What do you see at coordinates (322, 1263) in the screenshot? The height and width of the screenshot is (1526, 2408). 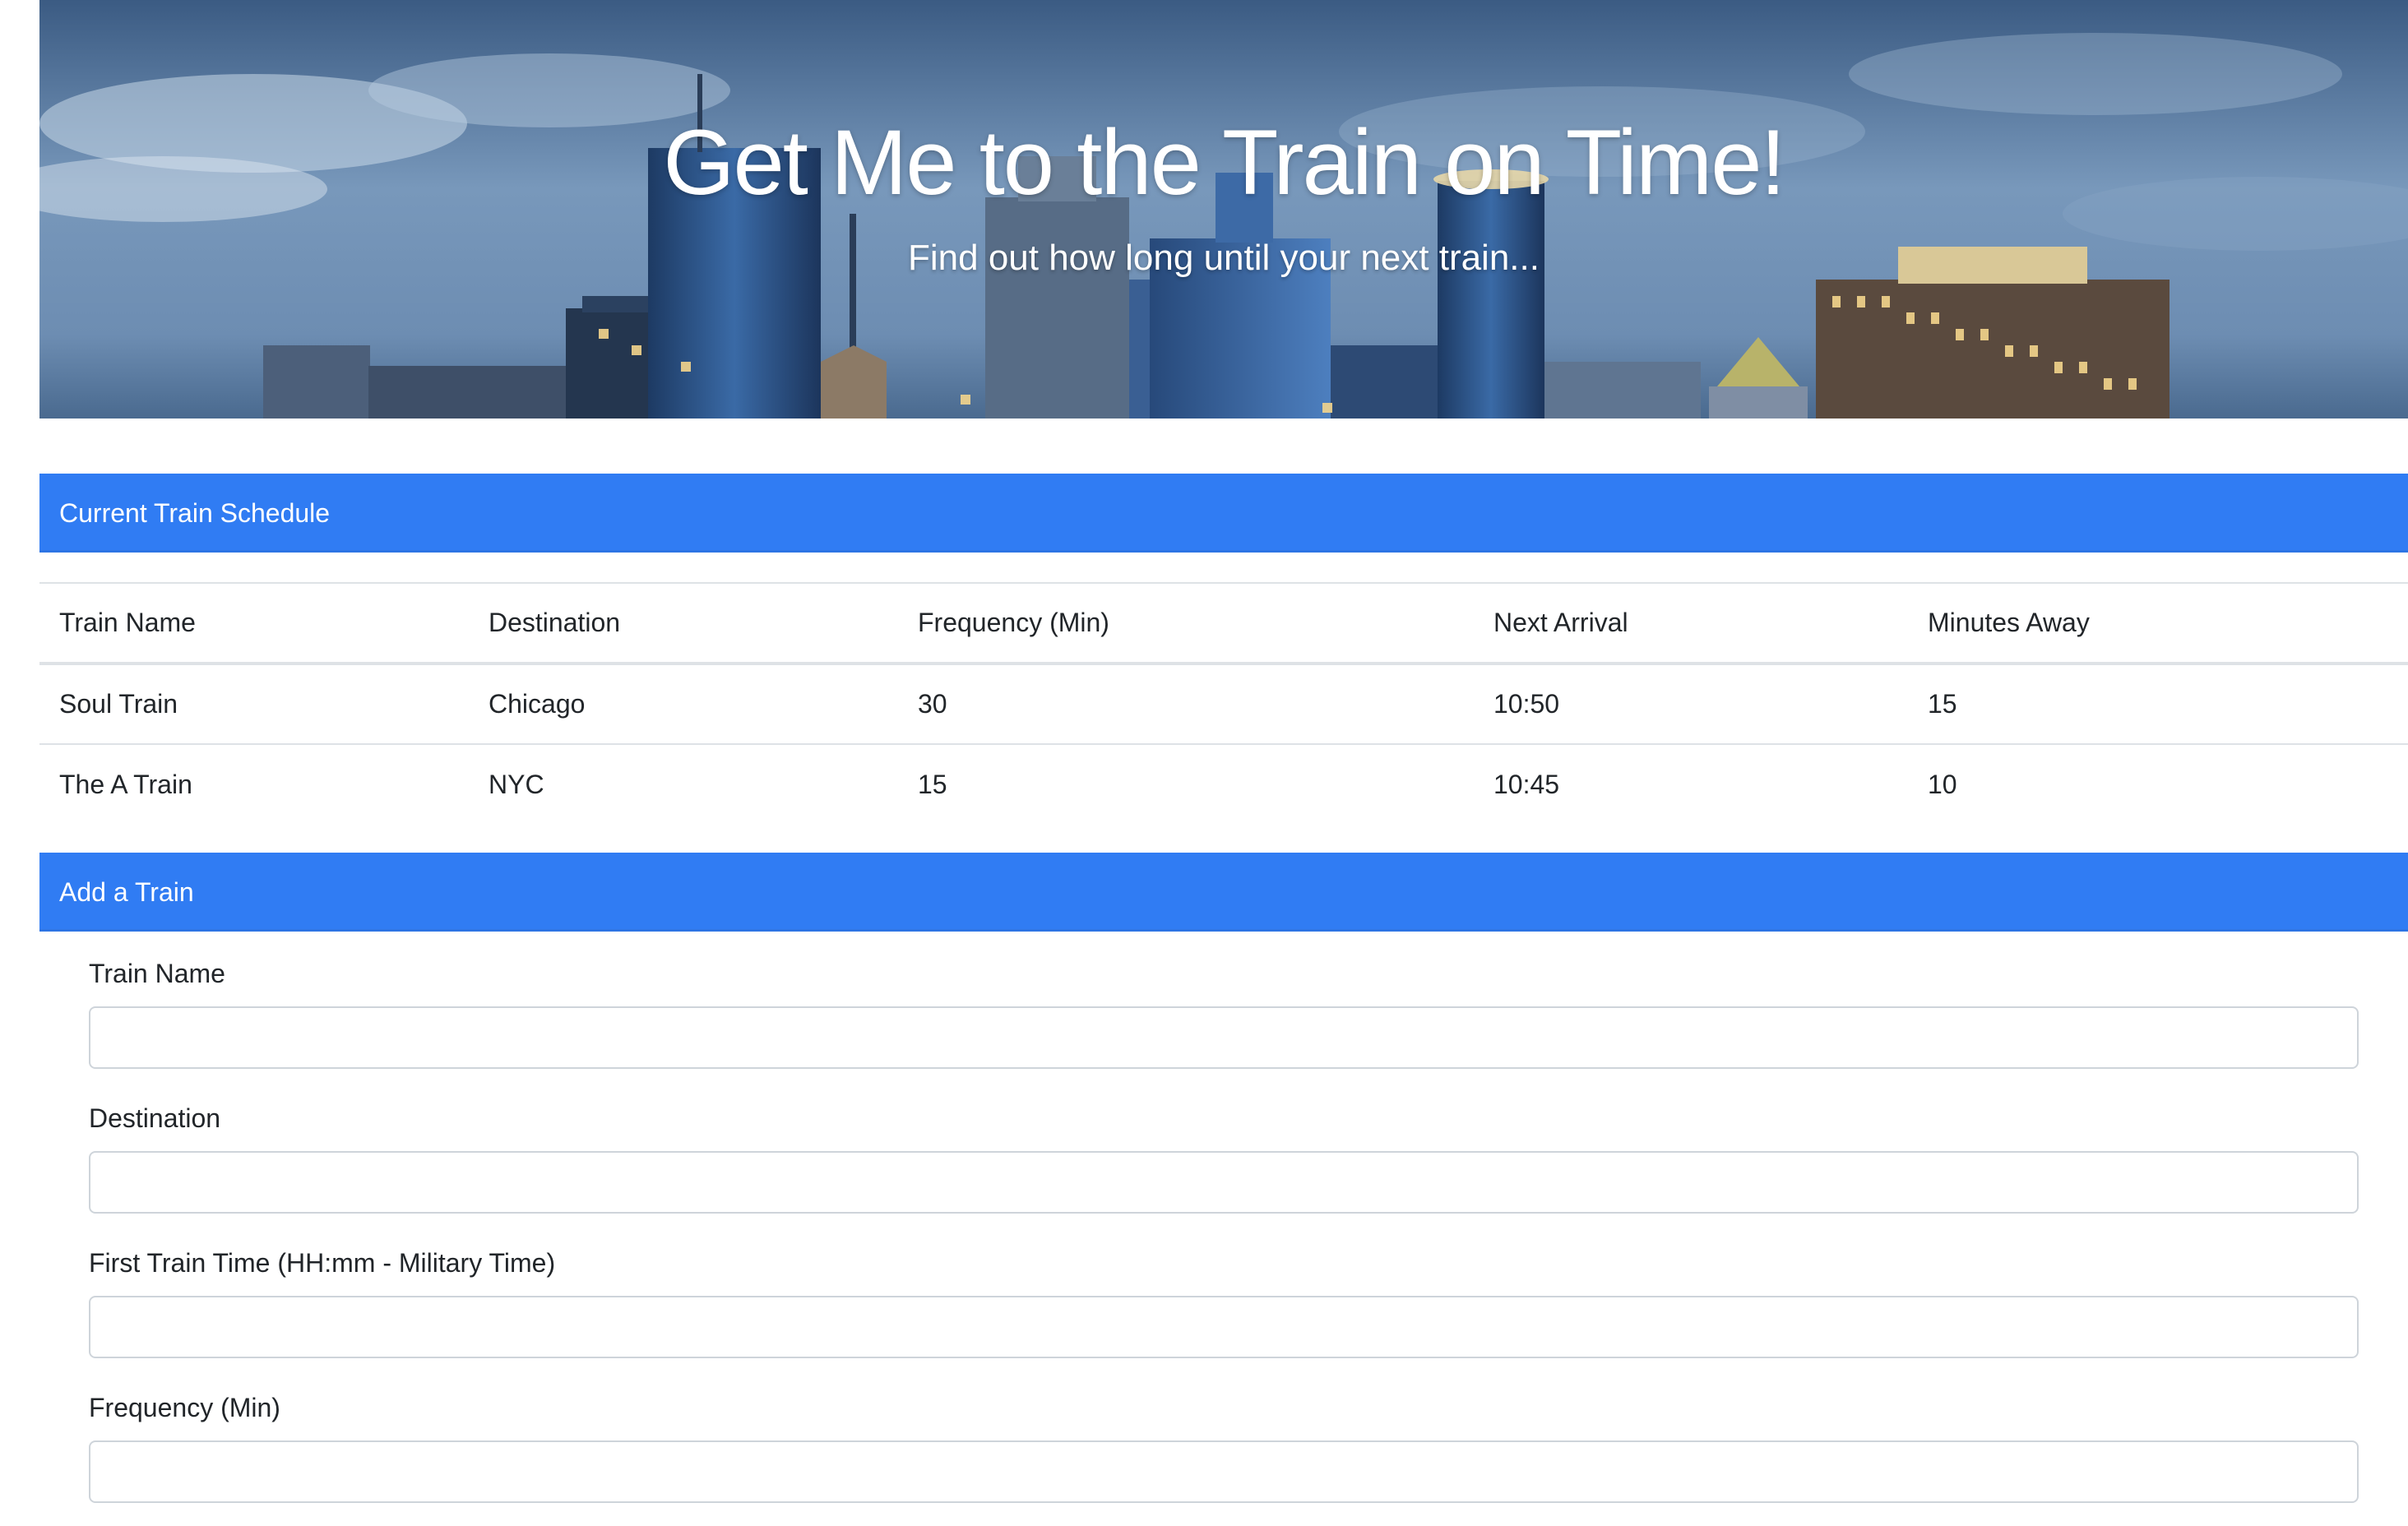 I see `first-train-time-label: First Train Time (HH:mm - Military Time)` at bounding box center [322, 1263].